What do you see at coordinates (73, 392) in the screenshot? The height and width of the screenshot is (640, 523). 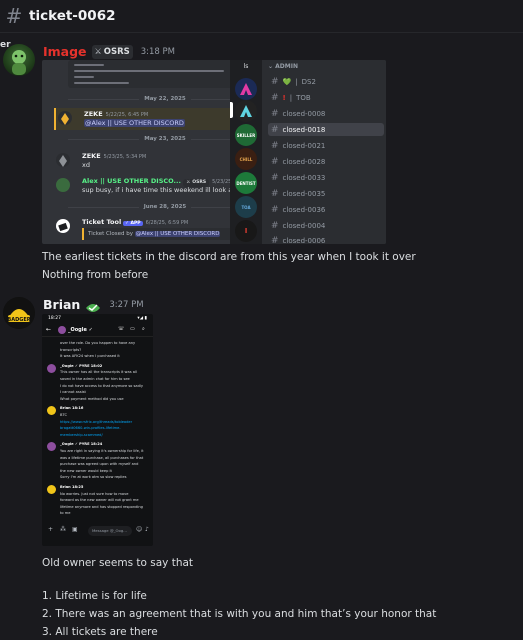 I see `dm-text-line: I cannot assist` at bounding box center [73, 392].